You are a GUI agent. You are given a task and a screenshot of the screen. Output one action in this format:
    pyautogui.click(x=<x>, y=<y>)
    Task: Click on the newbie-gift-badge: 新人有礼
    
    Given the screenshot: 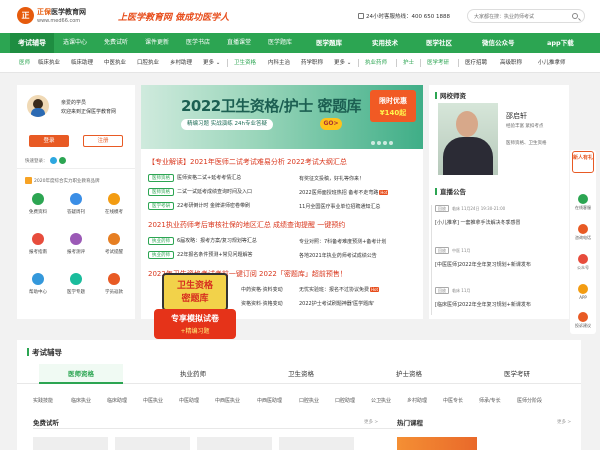 What is the action you would take?
    pyautogui.click(x=583, y=162)
    